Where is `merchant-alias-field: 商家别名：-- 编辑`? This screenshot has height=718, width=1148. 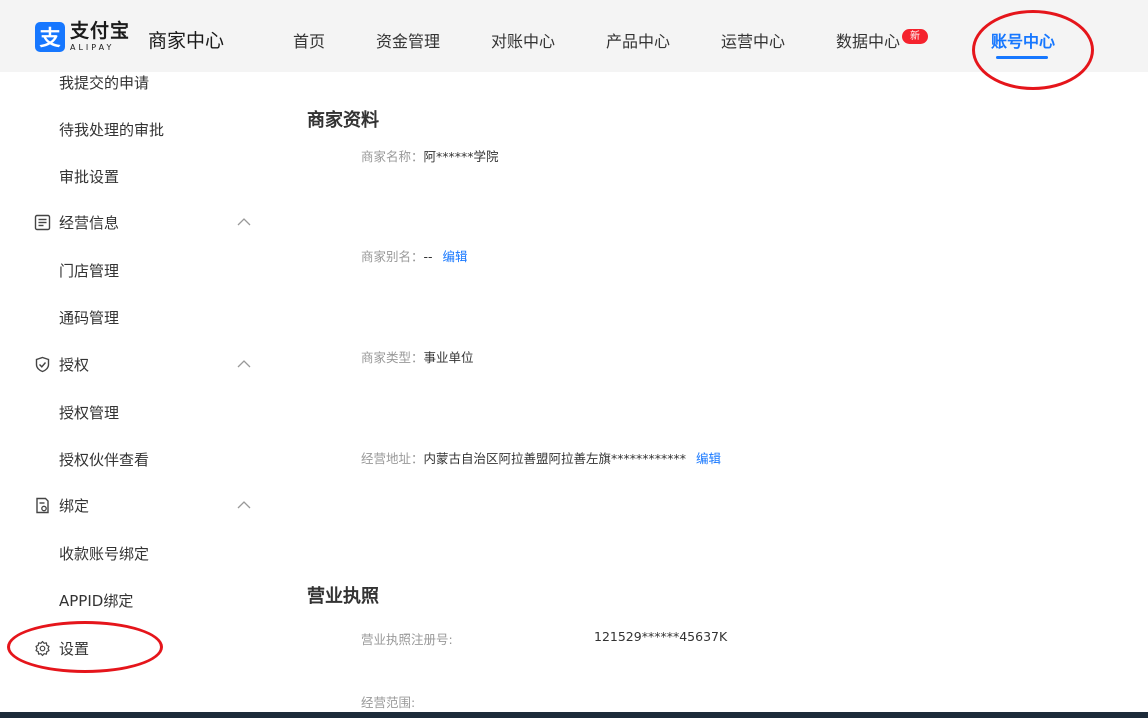 merchant-alias-field: 商家别名：-- 编辑 is located at coordinates (414, 255).